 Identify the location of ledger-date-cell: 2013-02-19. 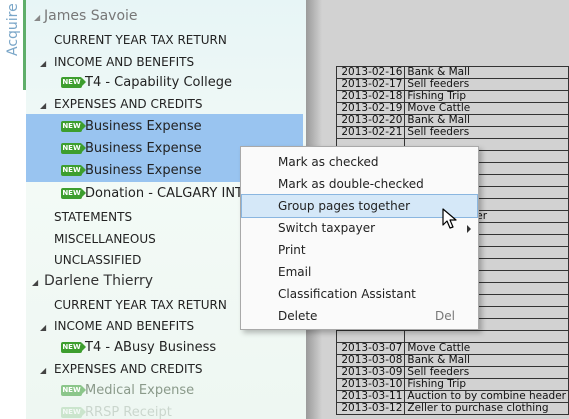
(370, 108).